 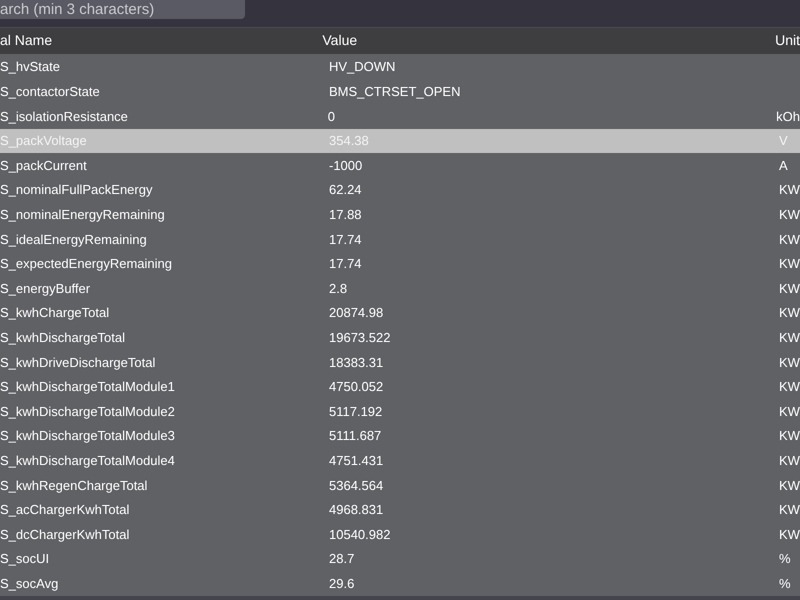 What do you see at coordinates (44, 165) in the screenshot?
I see `table-cell-text: S_packCurrent` at bounding box center [44, 165].